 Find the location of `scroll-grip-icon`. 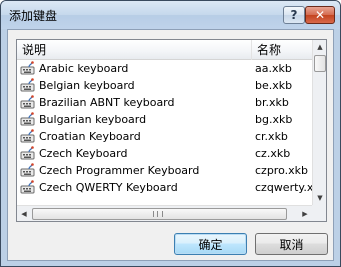

scroll-grip-icon is located at coordinates (158, 214).